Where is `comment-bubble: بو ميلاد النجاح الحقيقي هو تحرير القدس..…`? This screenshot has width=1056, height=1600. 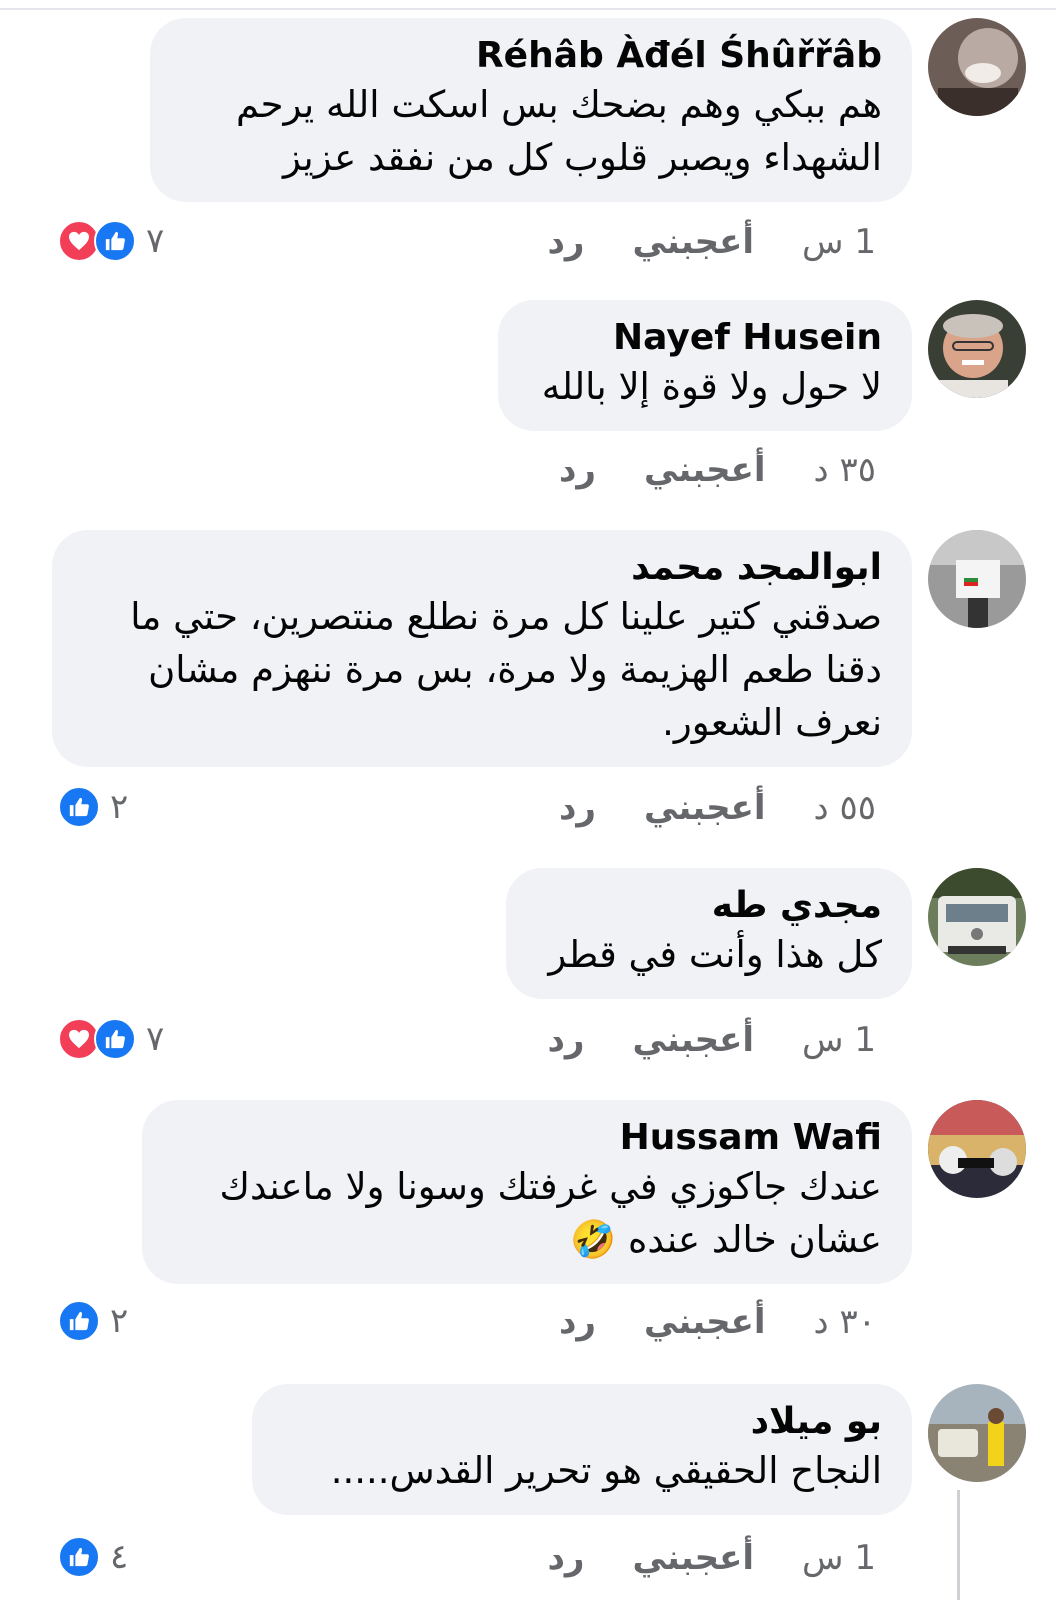 comment-bubble: بو ميلاد النجاح الحقيقي هو تحرير القدس..… is located at coordinates (582, 1449).